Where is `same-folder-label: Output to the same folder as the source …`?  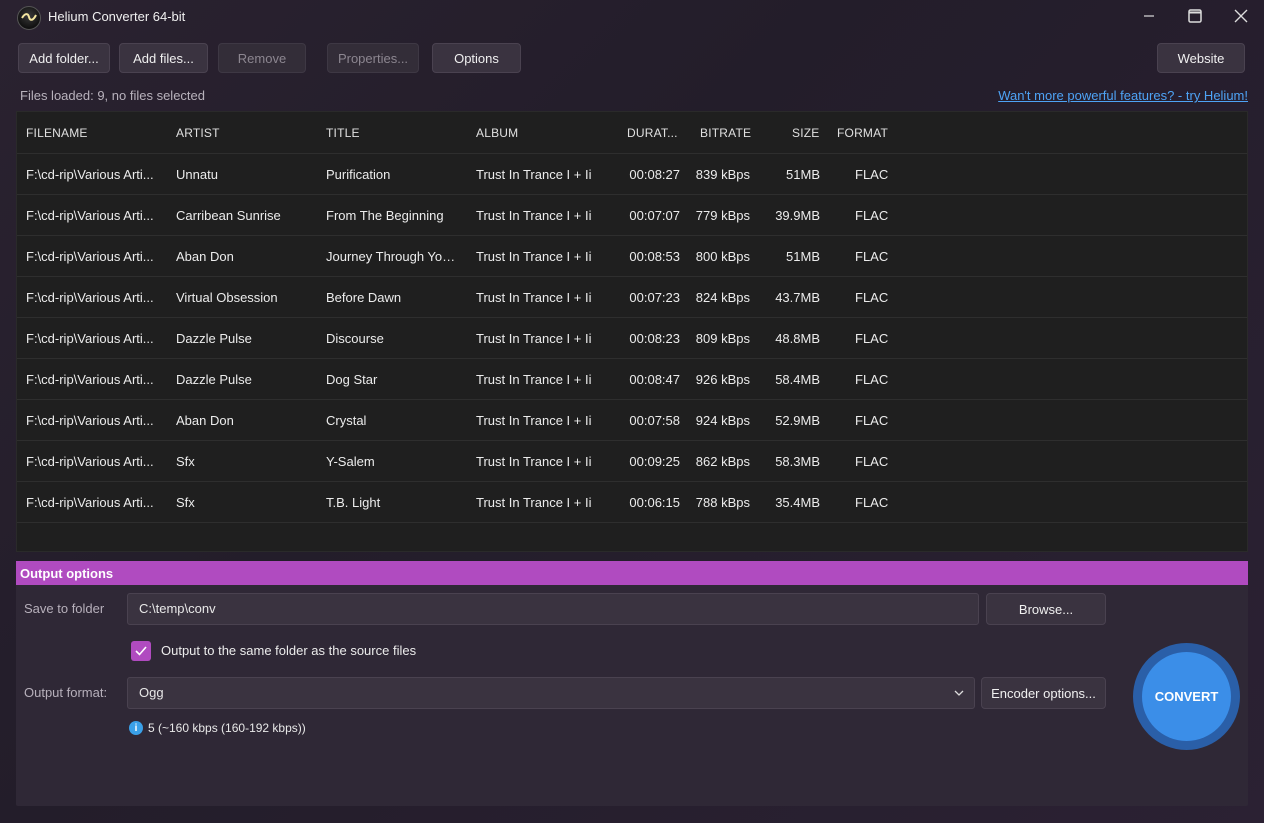
same-folder-label: Output to the same folder as the source … is located at coordinates (288, 650).